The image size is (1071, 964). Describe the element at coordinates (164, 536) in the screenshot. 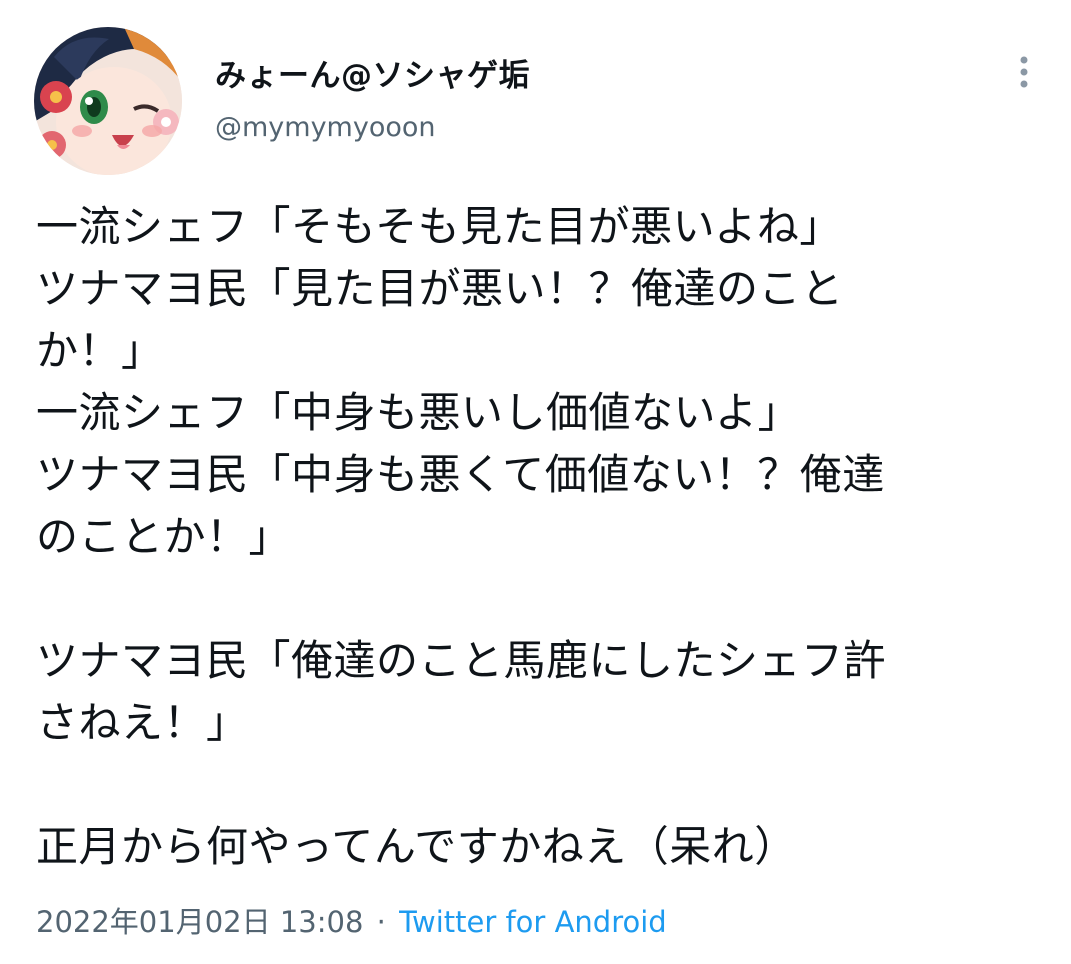

I see `tweet-text-line: のことか！」` at that location.